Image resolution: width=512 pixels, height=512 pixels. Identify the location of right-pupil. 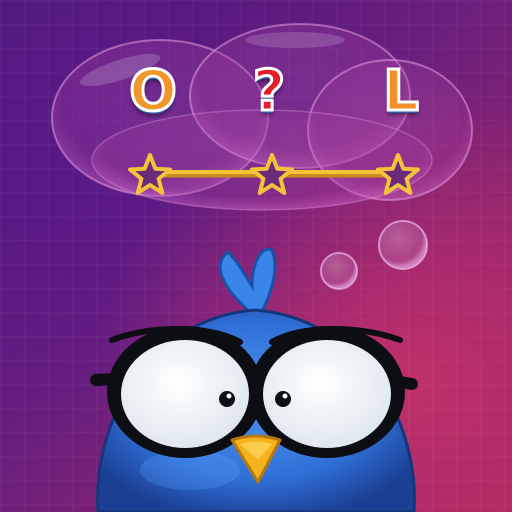
(283, 399).